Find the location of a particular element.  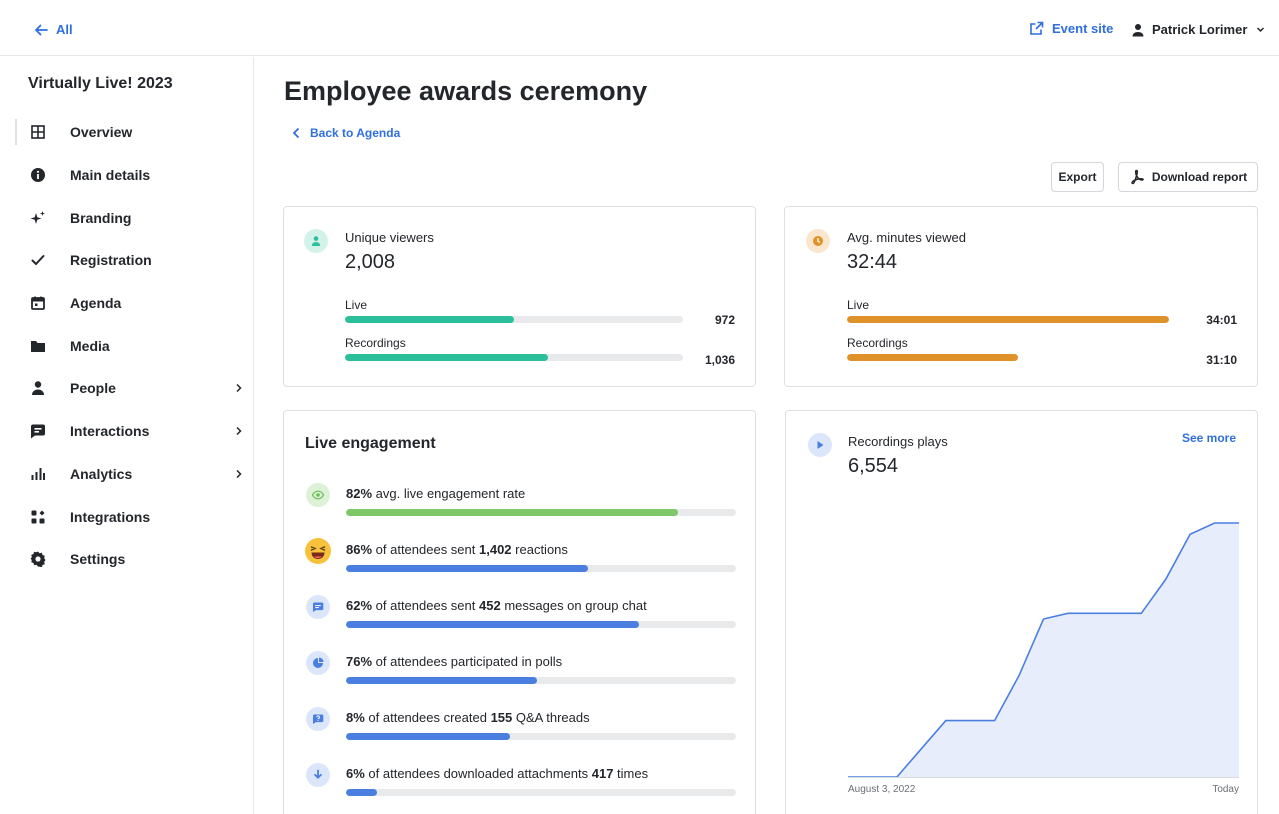

reactions-fill is located at coordinates (467, 568).